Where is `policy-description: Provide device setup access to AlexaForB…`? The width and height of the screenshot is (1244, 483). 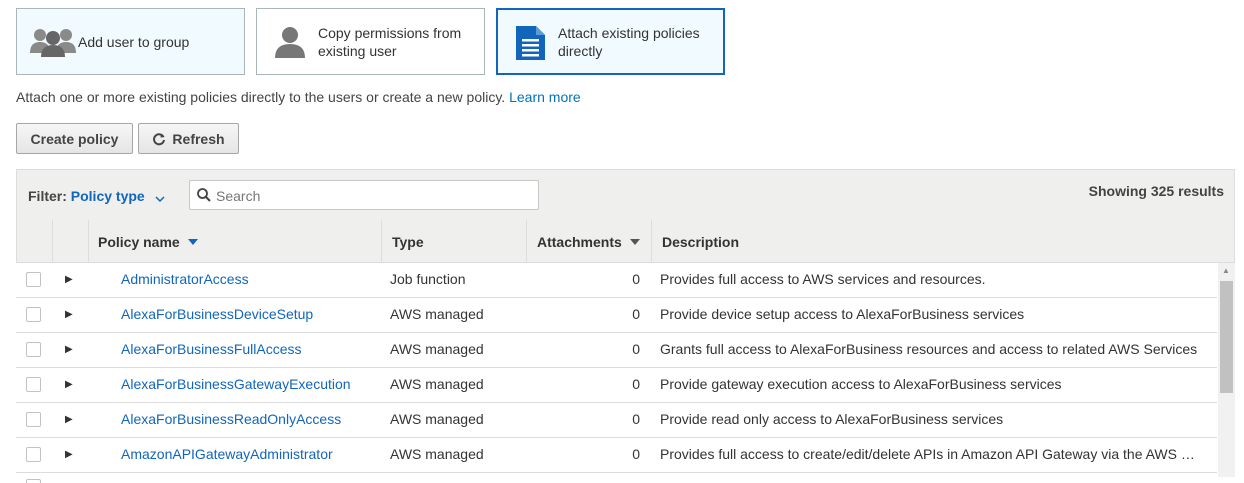 policy-description: Provide device setup access to AlexaForB… is located at coordinates (842, 314).